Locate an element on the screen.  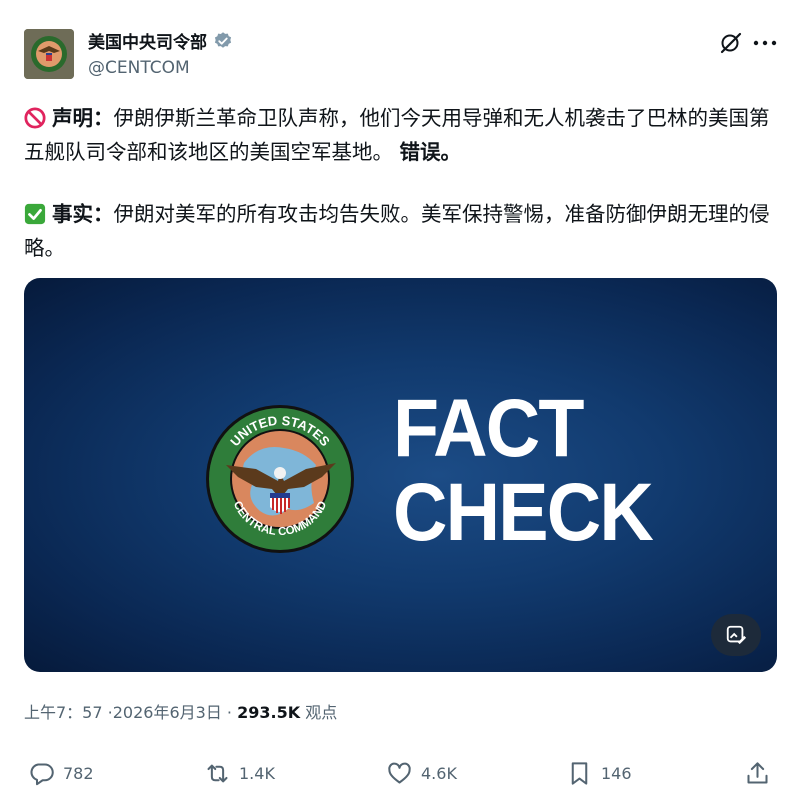
action-bar: 782 1.4K 4.6K 146 is located at coordinates (404, 777).